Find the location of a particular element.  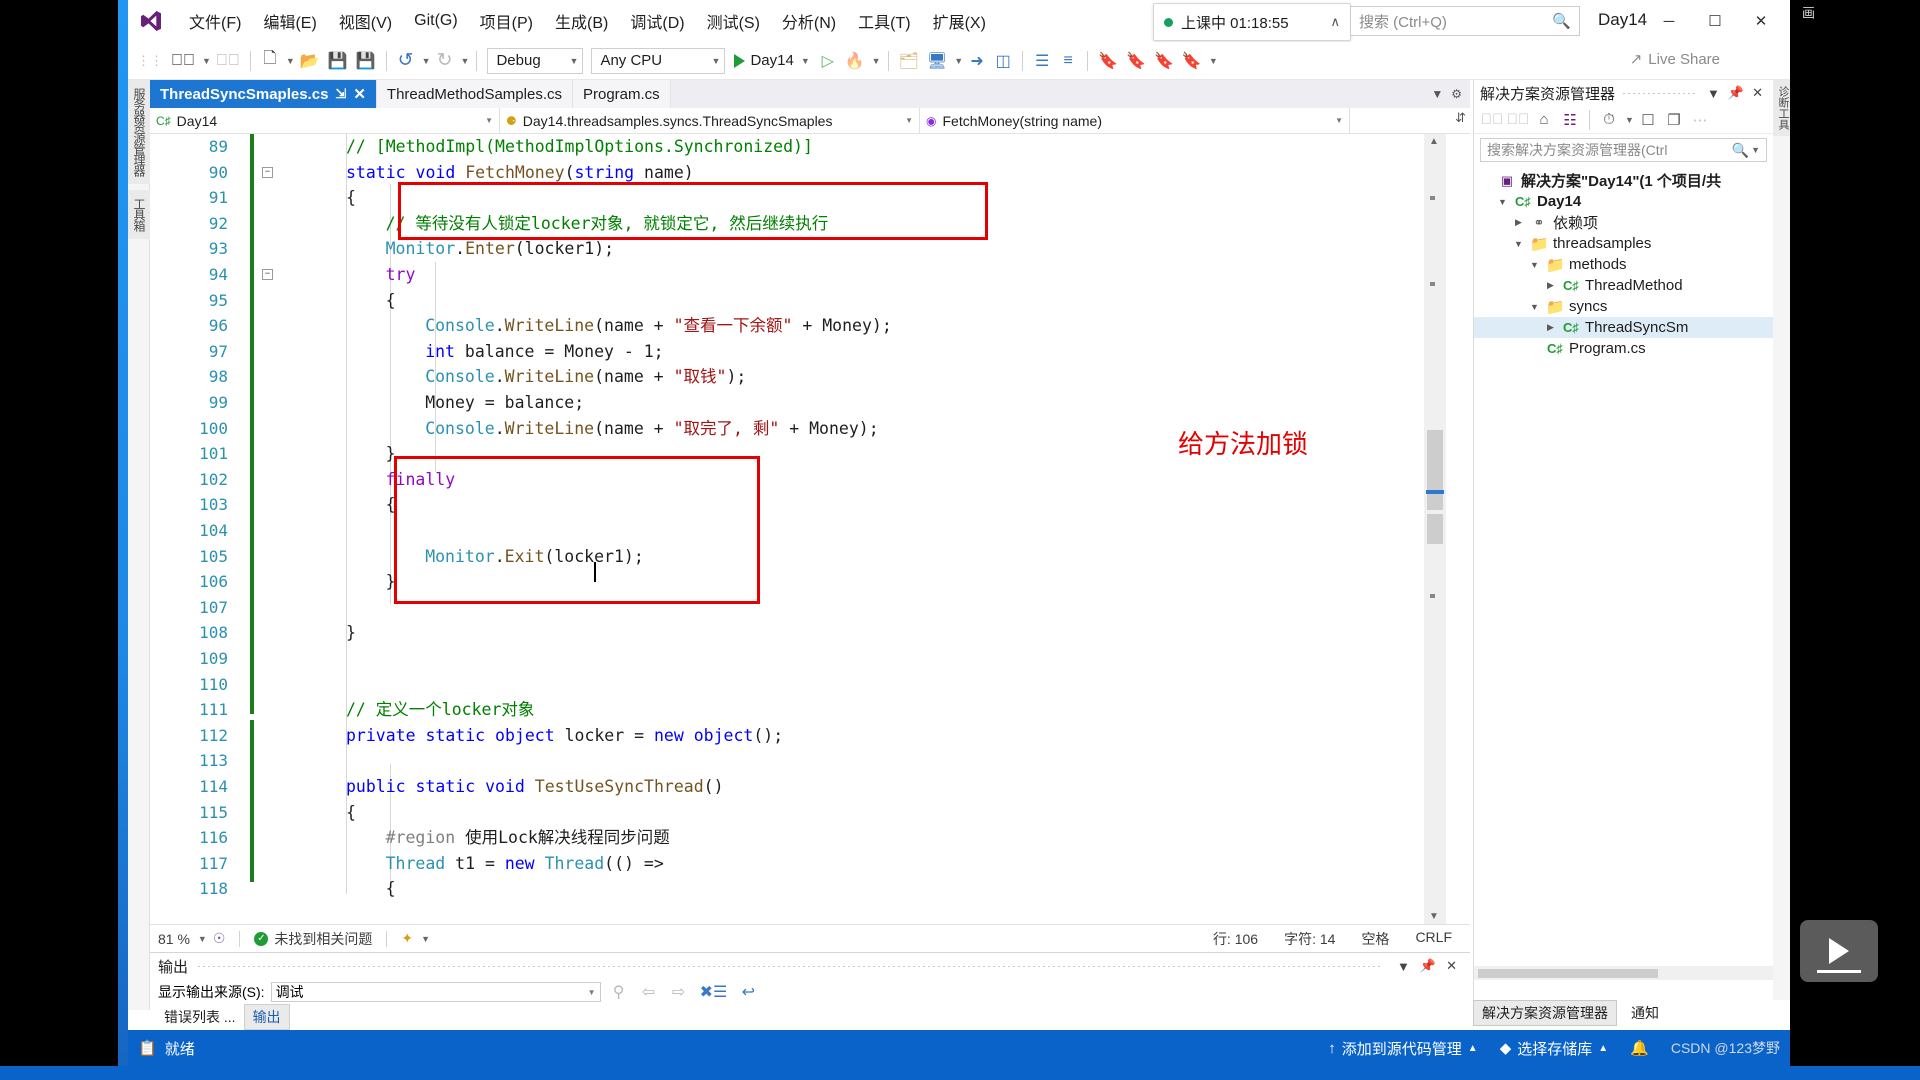

menu-git: Git(G) is located at coordinates (436, 21).